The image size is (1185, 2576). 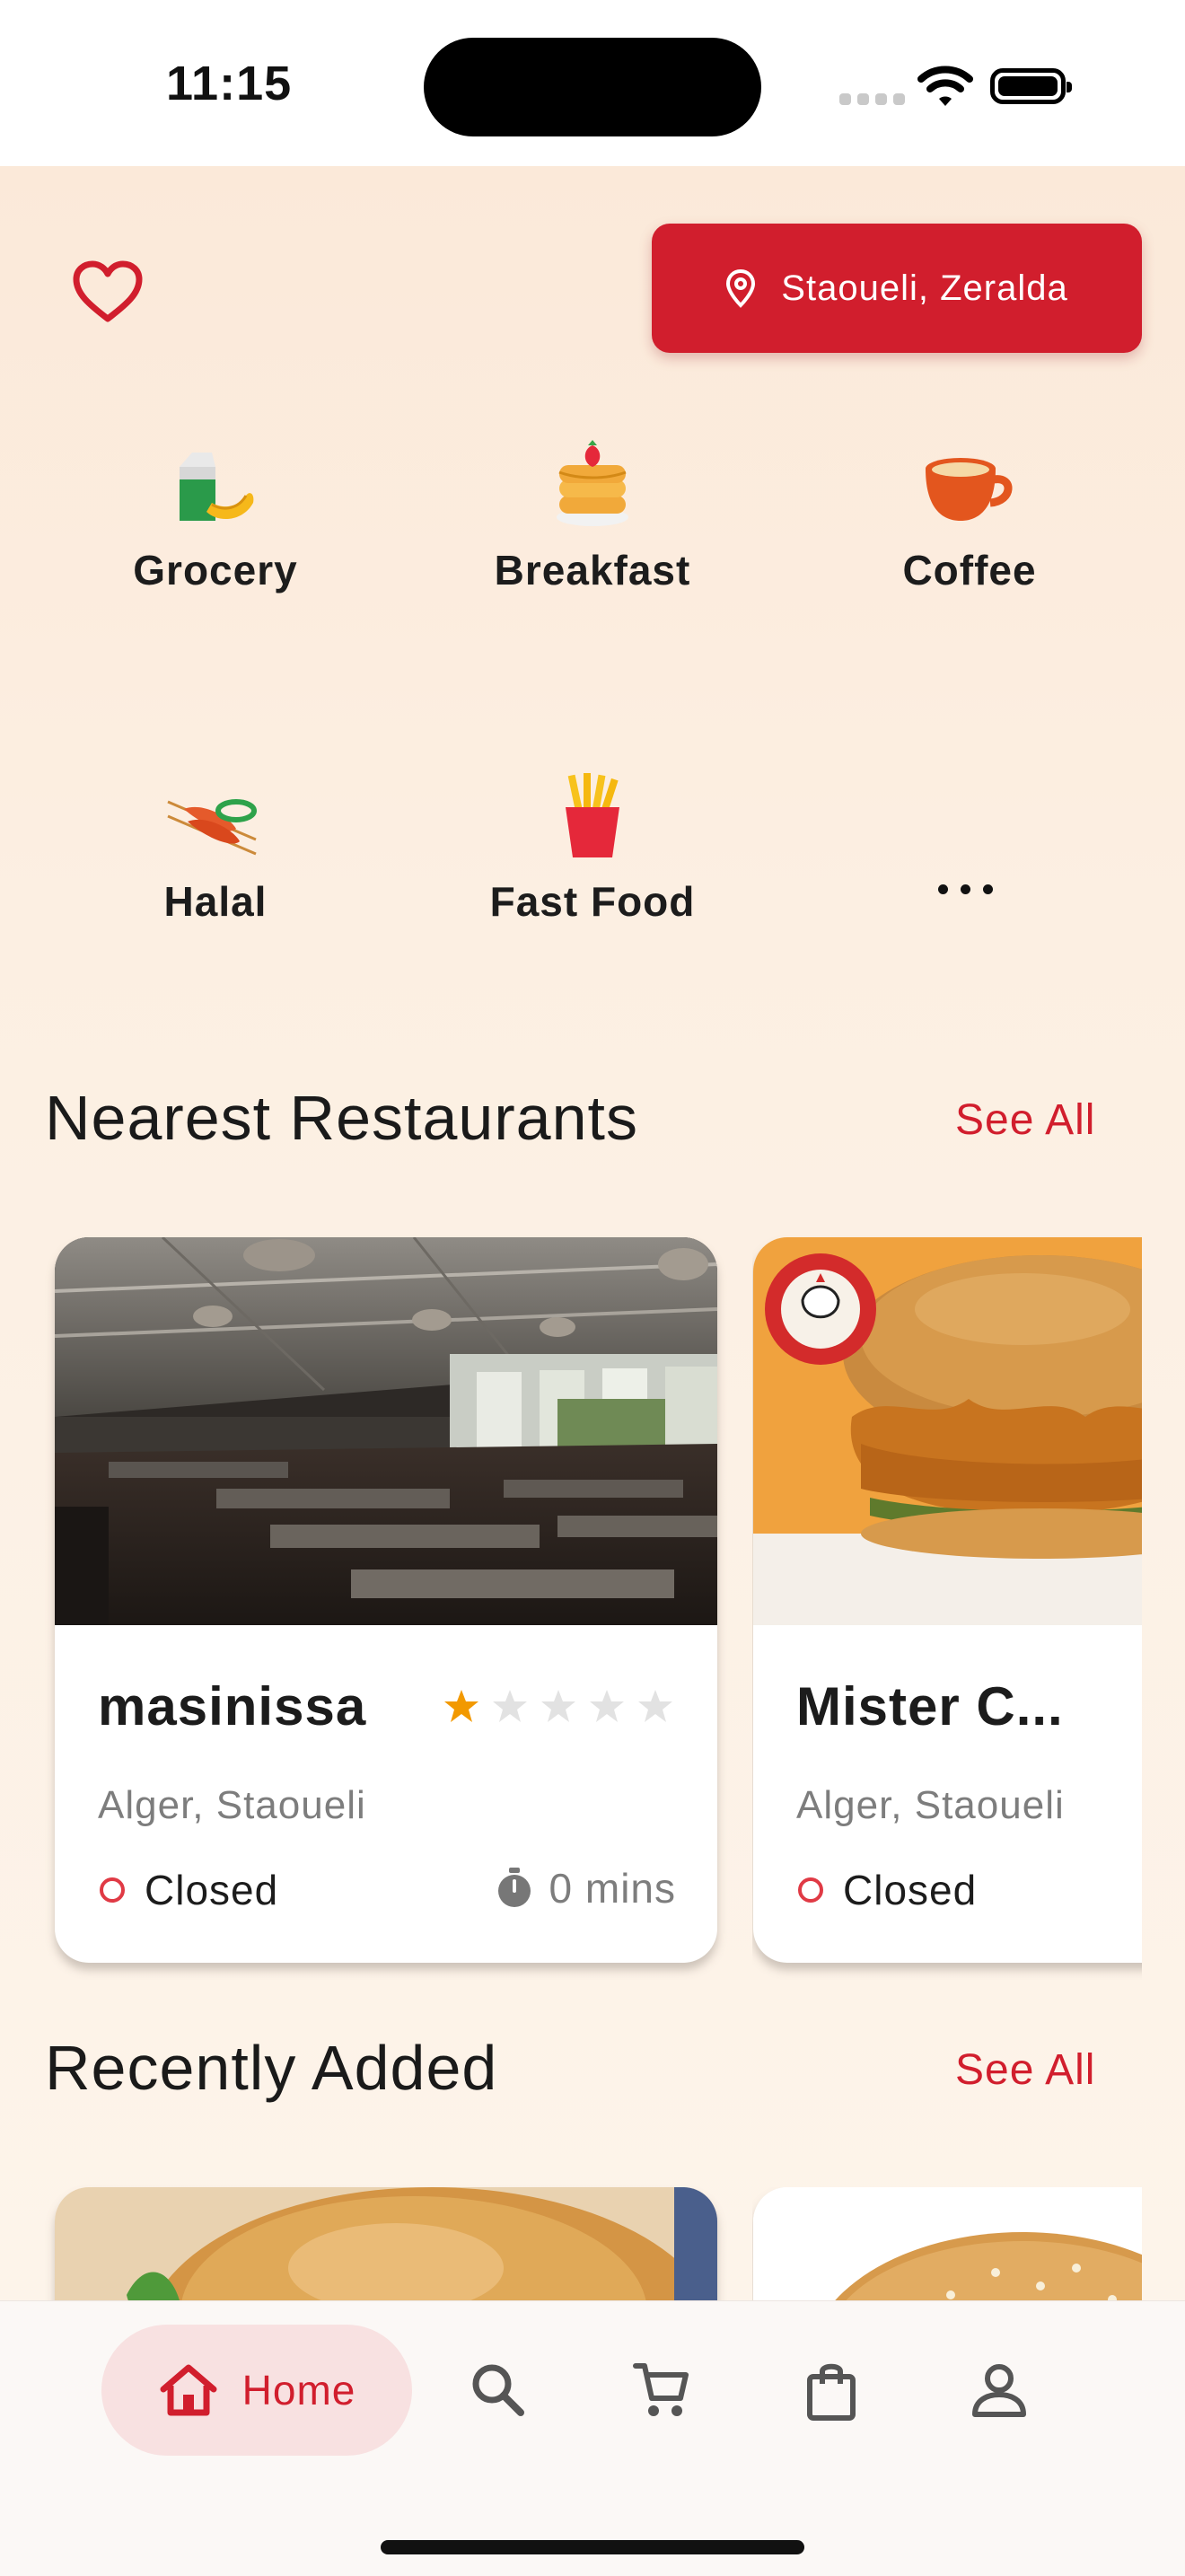 What do you see at coordinates (298, 2390) in the screenshot?
I see `nav-home-label: Home` at bounding box center [298, 2390].